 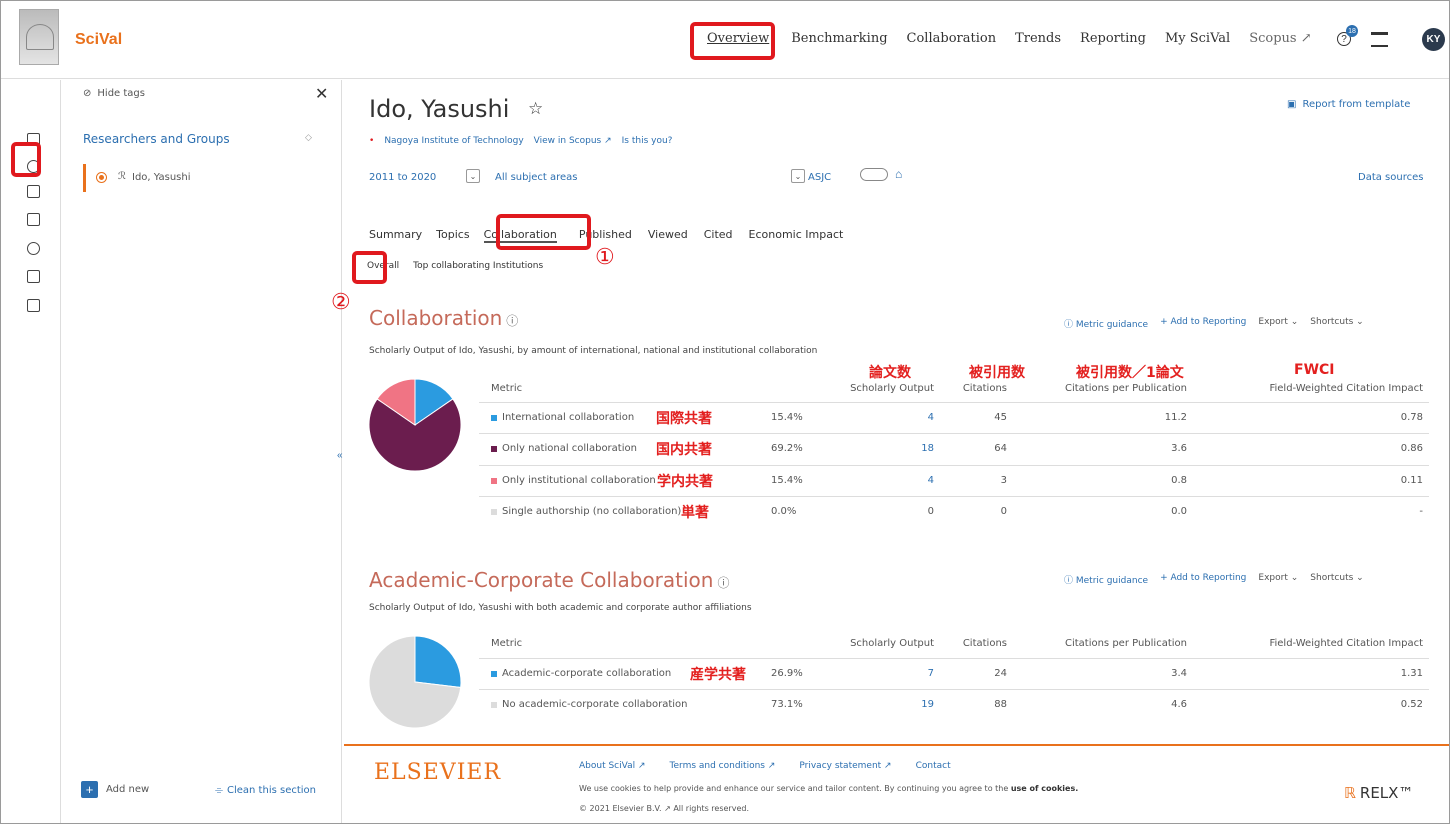 What do you see at coordinates (33, 248) in the screenshot?
I see `topic-nav-icon` at bounding box center [33, 248].